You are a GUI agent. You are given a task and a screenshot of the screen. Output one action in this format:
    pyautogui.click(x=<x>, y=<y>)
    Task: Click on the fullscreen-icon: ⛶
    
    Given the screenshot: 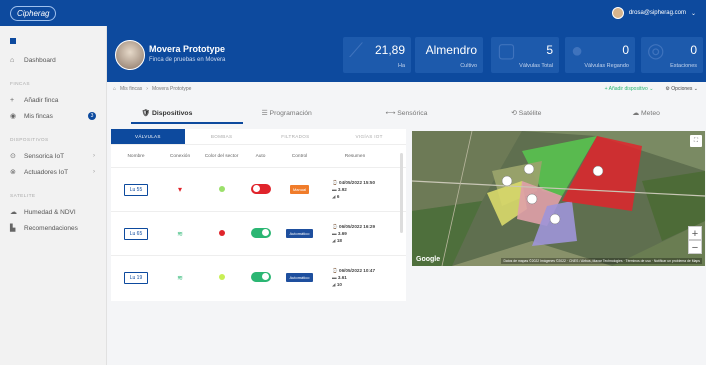 What is the action you would take?
    pyautogui.click(x=696, y=141)
    